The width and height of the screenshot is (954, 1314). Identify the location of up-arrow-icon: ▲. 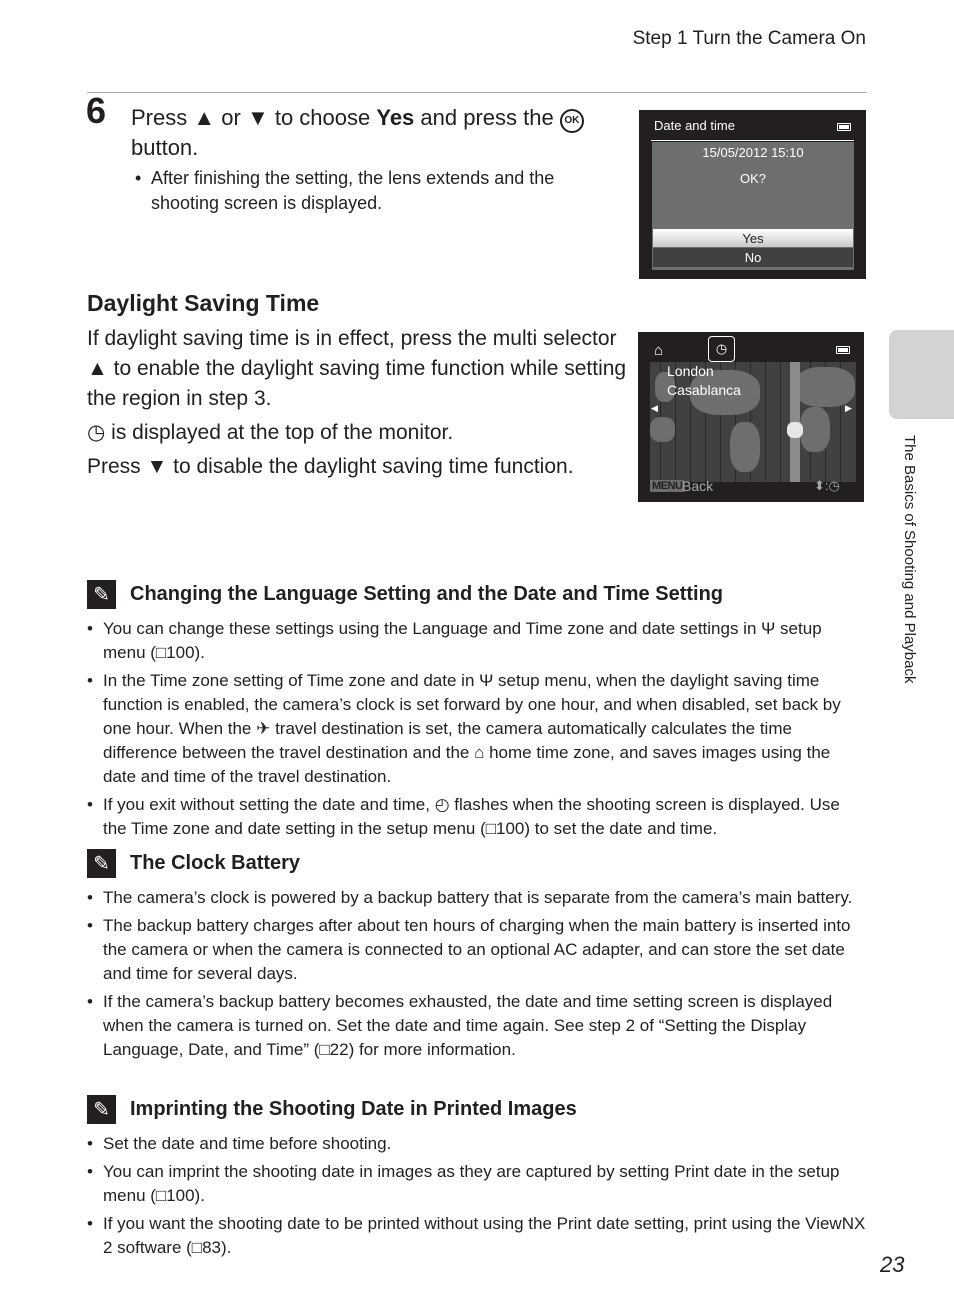
(204, 117).